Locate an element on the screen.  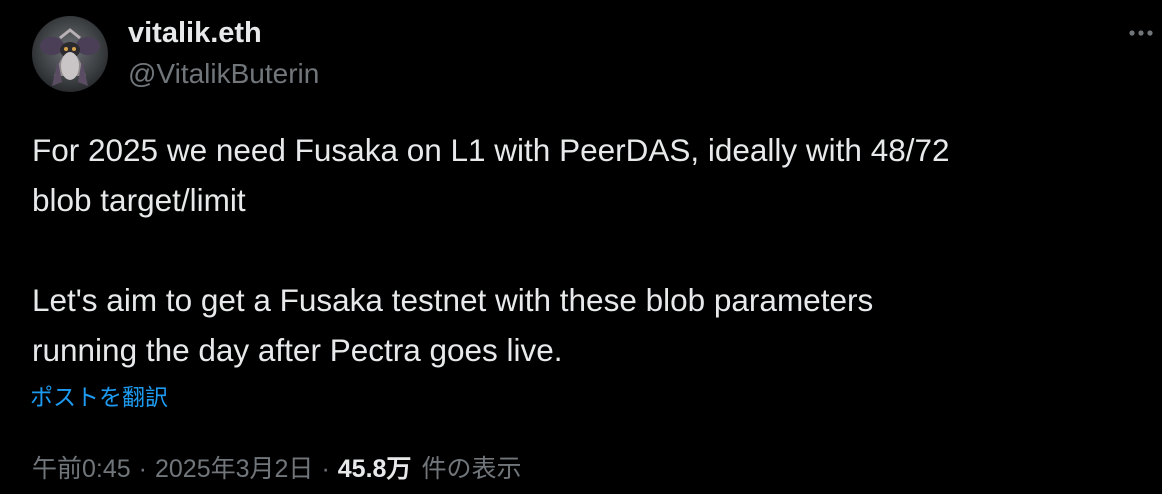
tweet-metadata: 午前0:45 · 2025年3月2日 · 45.8万 件の表示 is located at coordinates (276, 469).